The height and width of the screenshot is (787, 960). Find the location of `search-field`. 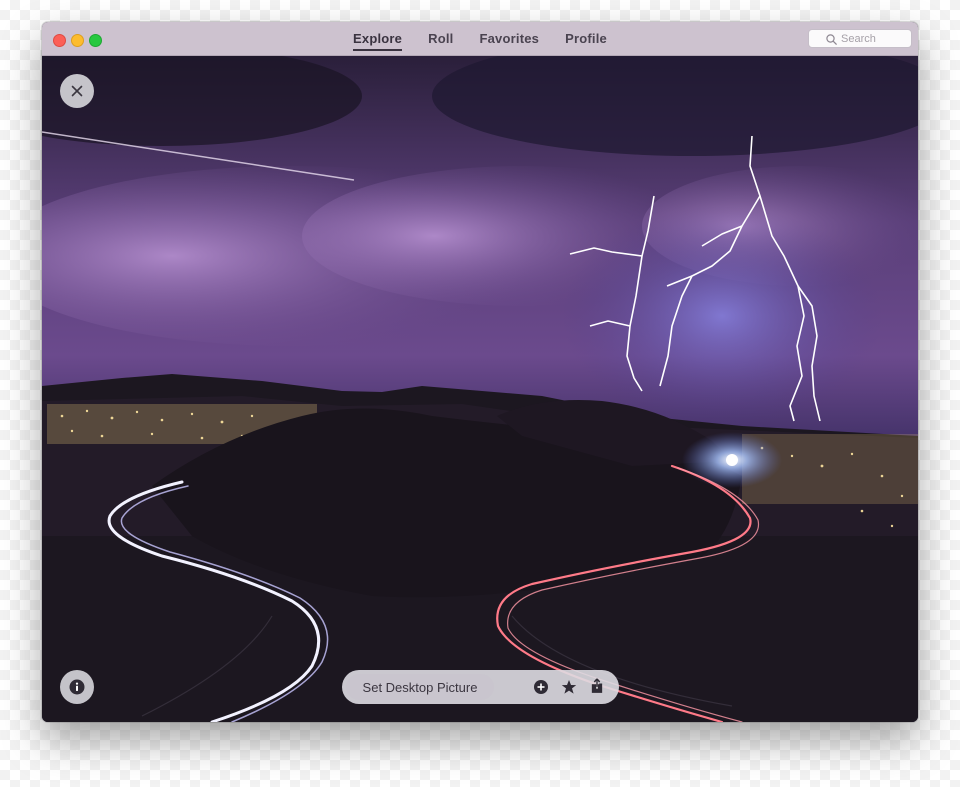

search-field is located at coordinates (863, 38).